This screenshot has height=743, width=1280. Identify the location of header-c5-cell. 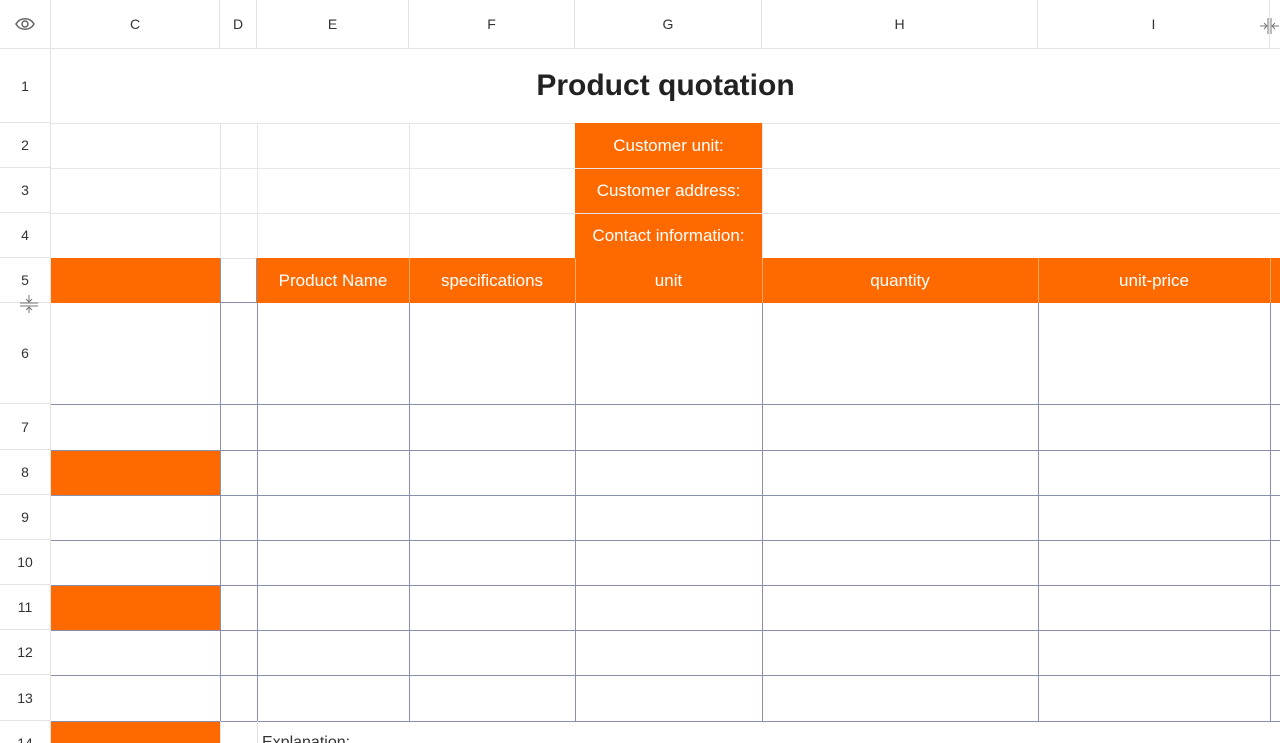
(135, 280).